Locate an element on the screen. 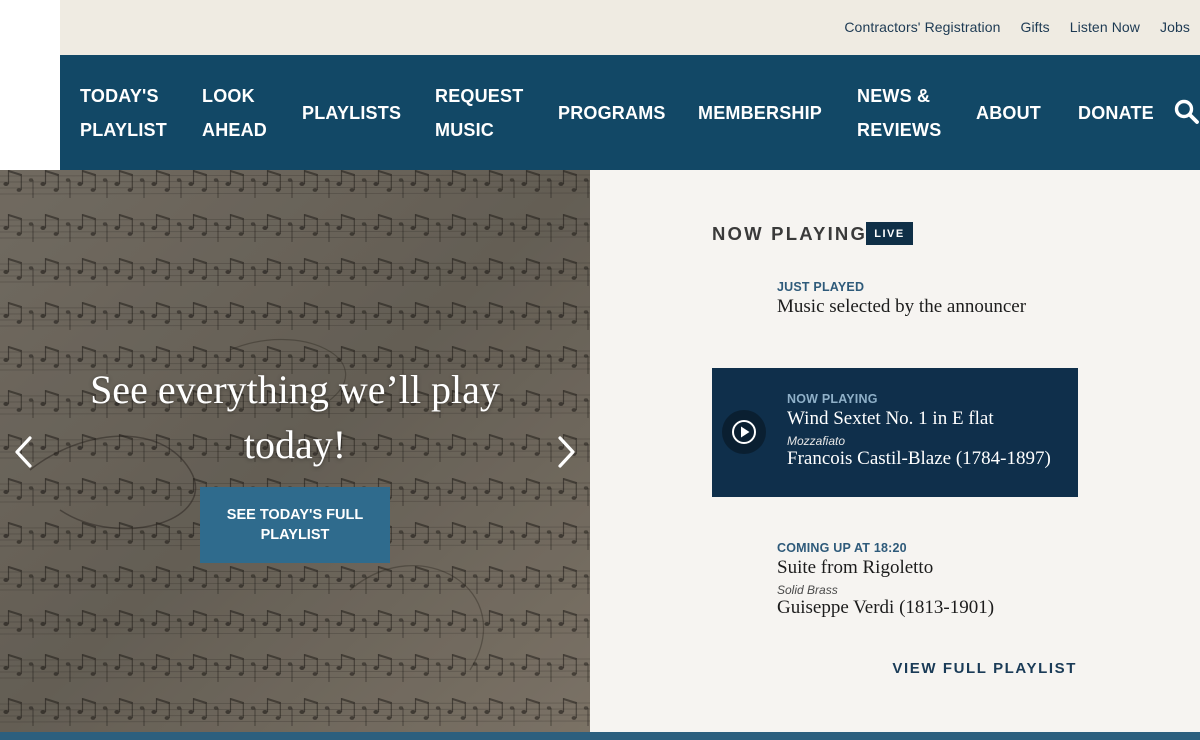 The image size is (1200, 740). nav-membership: MEMBERSHIP is located at coordinates (760, 112).